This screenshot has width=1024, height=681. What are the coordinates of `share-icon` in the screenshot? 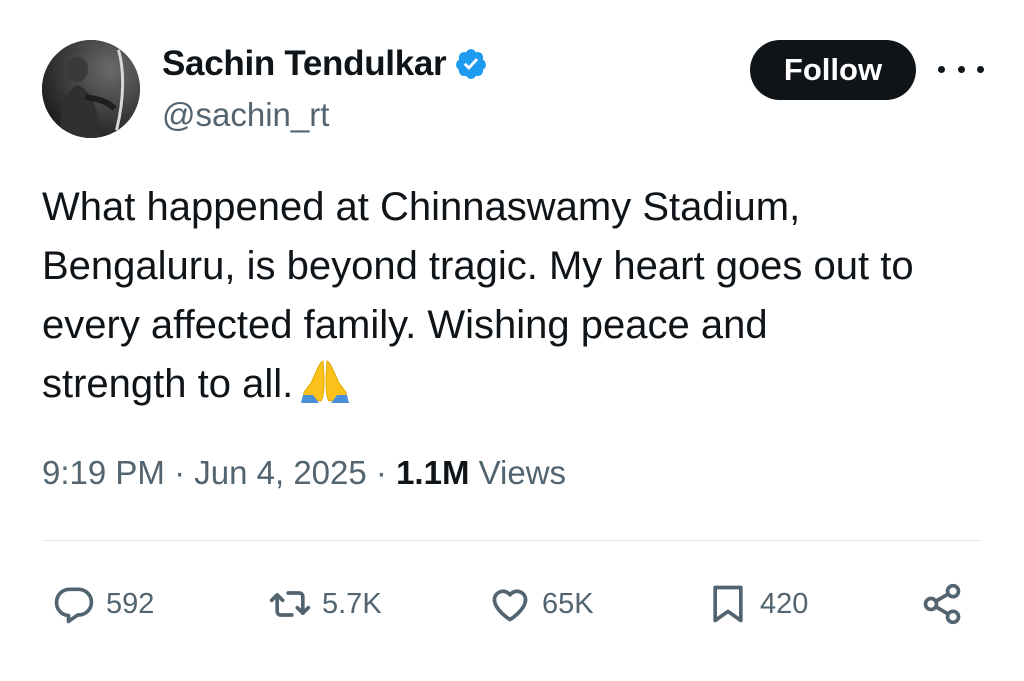 It's located at (942, 604).